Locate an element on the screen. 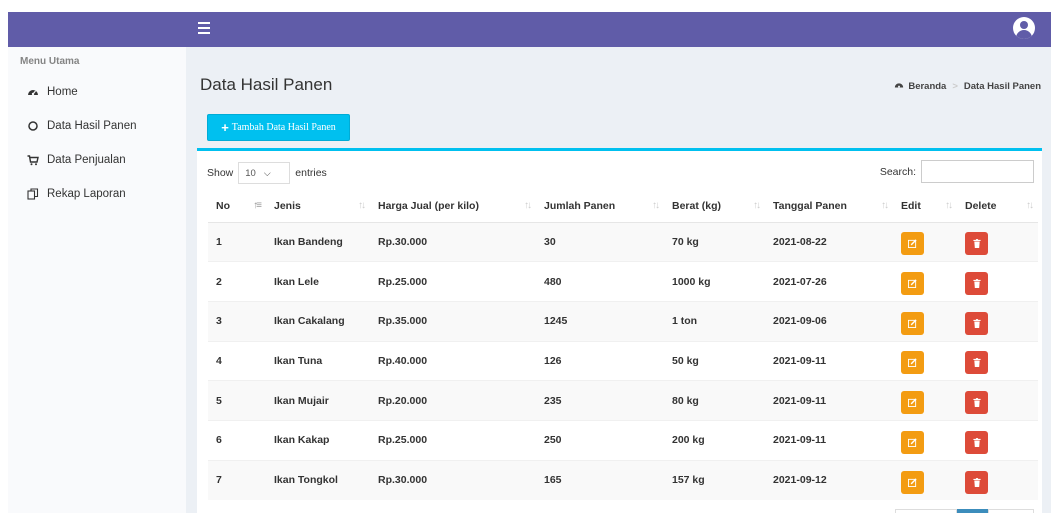 This screenshot has width=1059, height=513. show-label: Show is located at coordinates (220, 173).